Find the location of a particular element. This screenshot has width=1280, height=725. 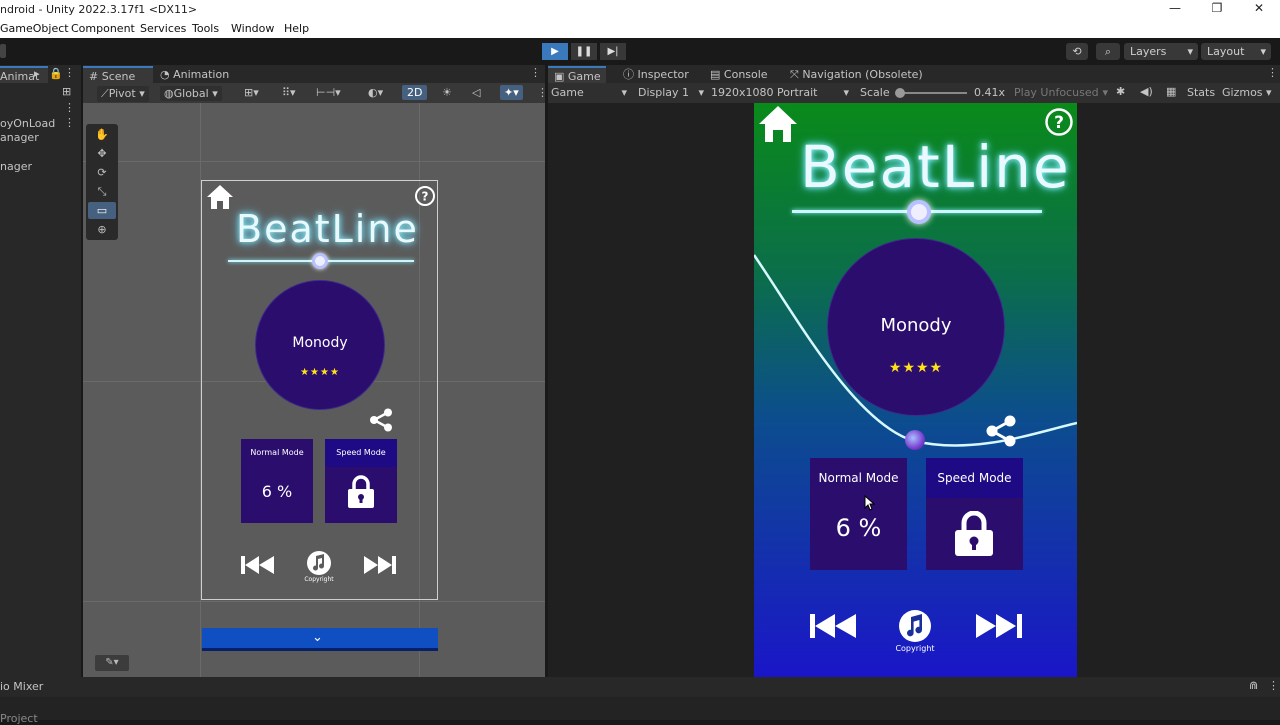

audio-mute-icon: ◀) is located at coordinates (1146, 91).